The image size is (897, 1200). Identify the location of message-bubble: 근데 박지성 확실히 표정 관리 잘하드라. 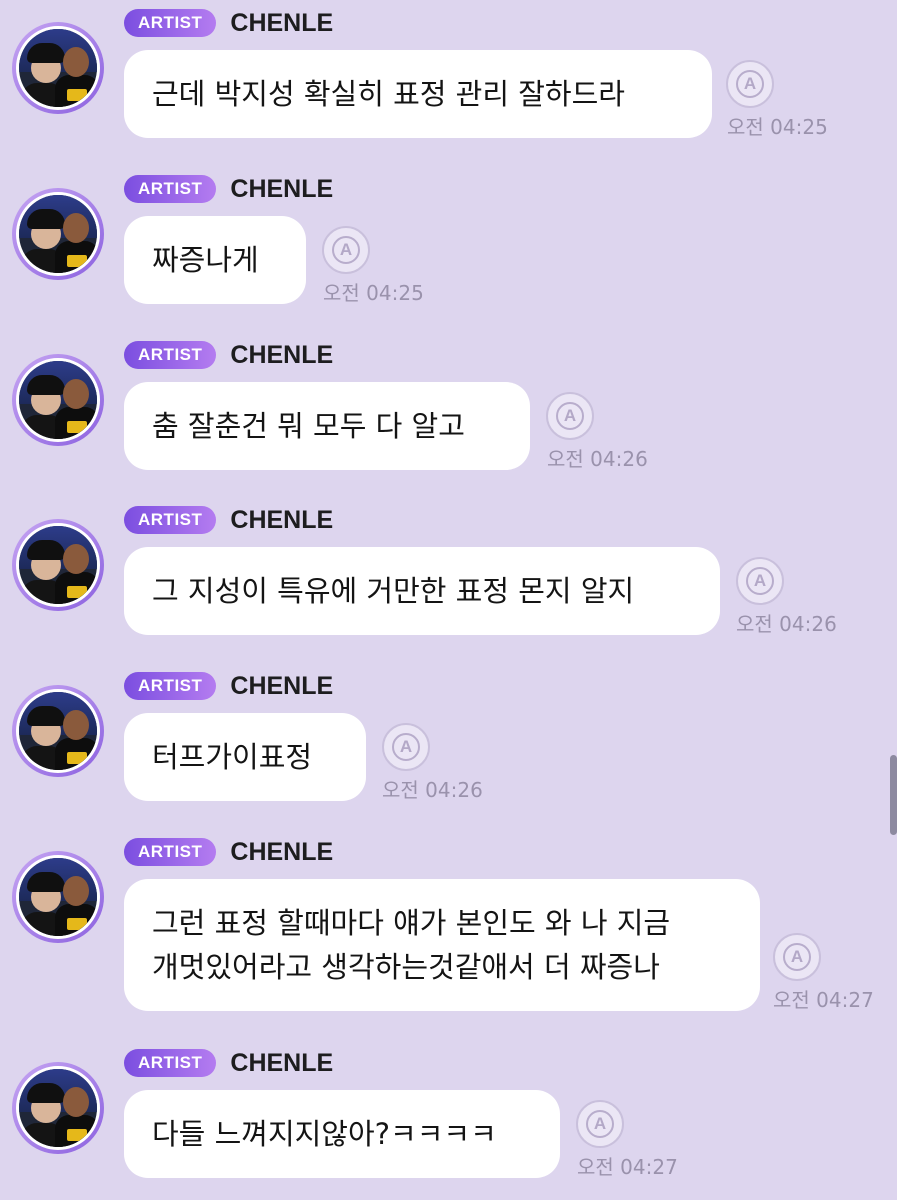
(418, 94).